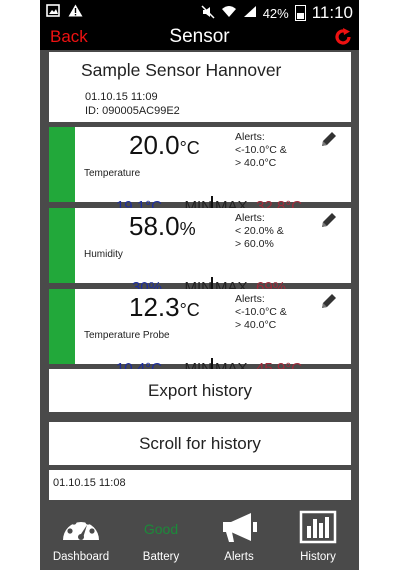 The height and width of the screenshot is (570, 400). Describe the element at coordinates (239, 557) in the screenshot. I see `nav-label: Alerts` at that location.